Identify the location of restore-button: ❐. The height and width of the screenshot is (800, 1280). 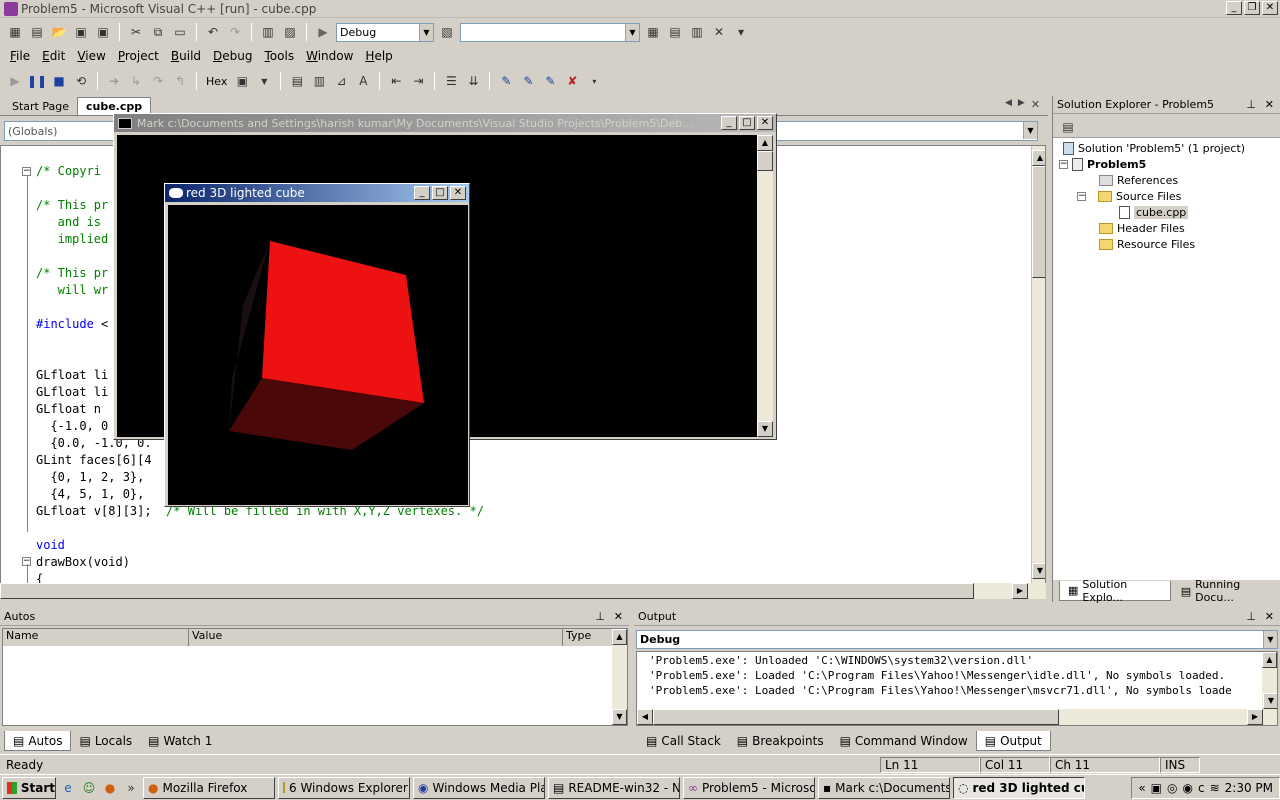
(1252, 8).